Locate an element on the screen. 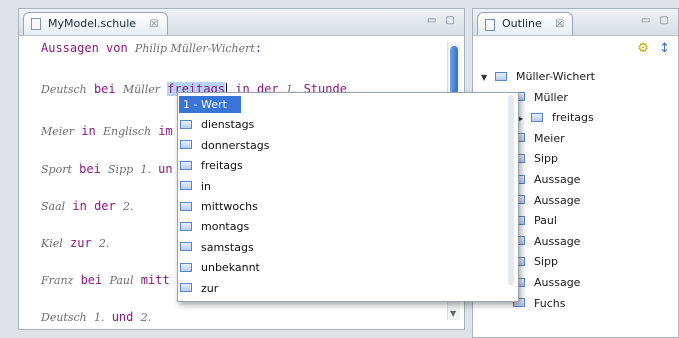 Image resolution: width=679 pixels, height=338 pixels. editor-tab-bar: MyModel.schule ☒ ▭ ▢ is located at coordinates (241, 22).